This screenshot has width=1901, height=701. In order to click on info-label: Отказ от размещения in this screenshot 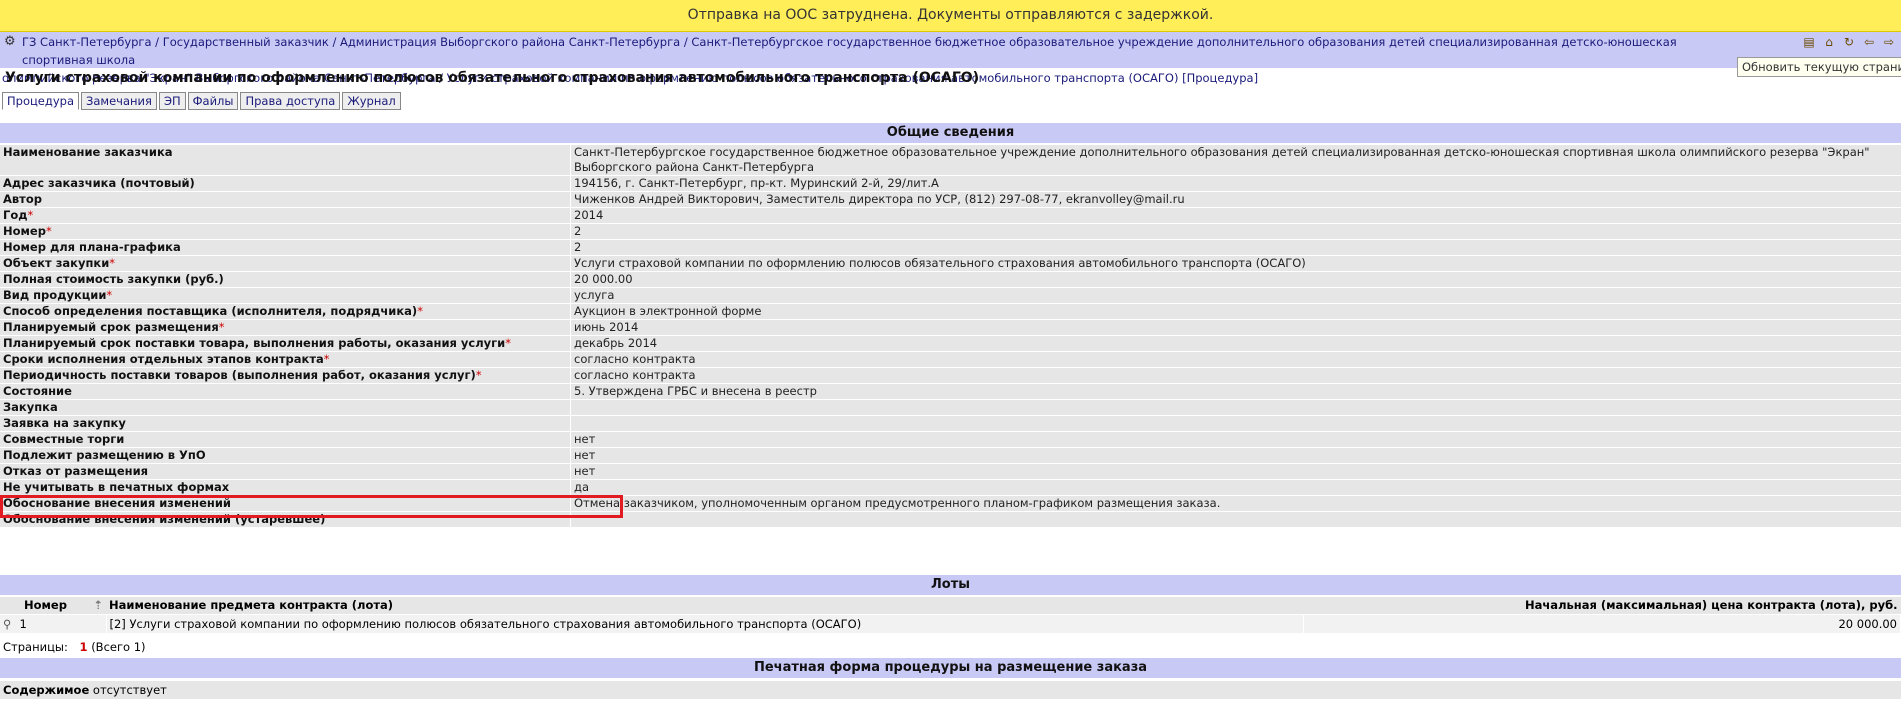, I will do `click(285, 471)`.